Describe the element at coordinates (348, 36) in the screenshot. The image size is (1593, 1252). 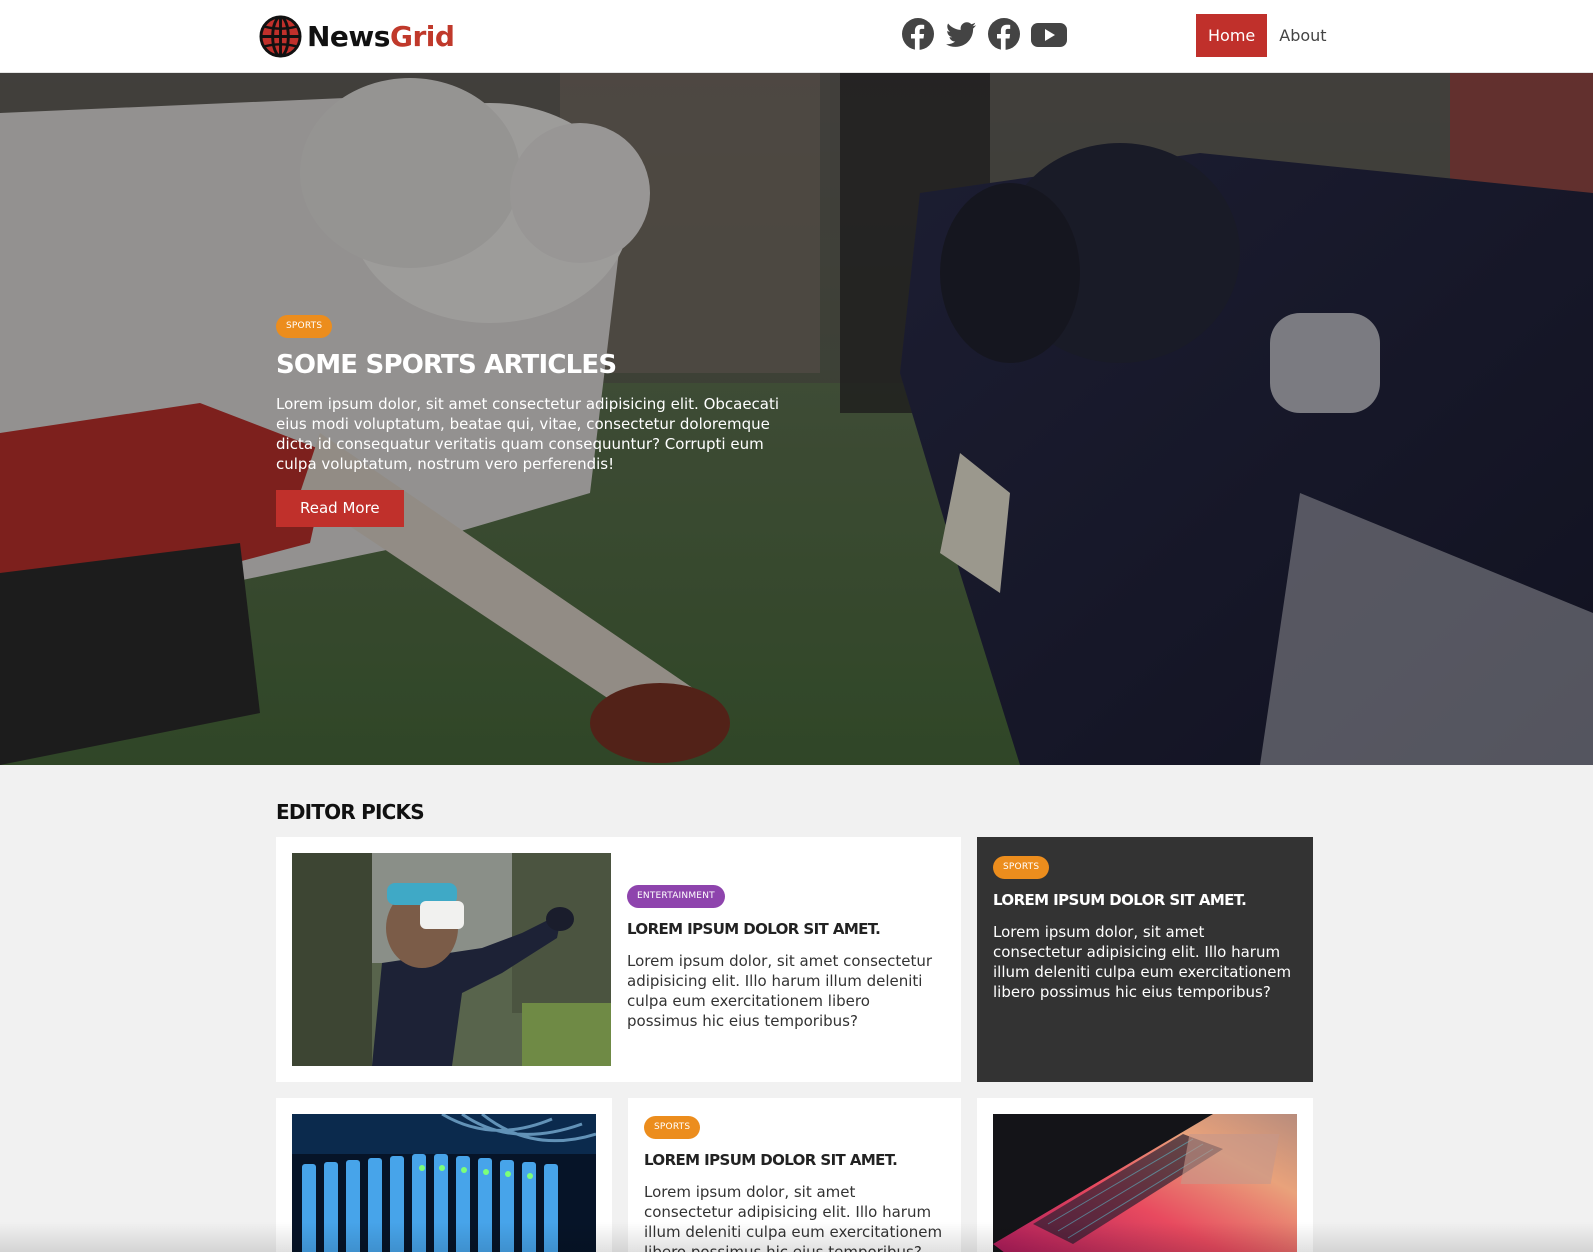
I see `brand-name-part1: News` at that location.